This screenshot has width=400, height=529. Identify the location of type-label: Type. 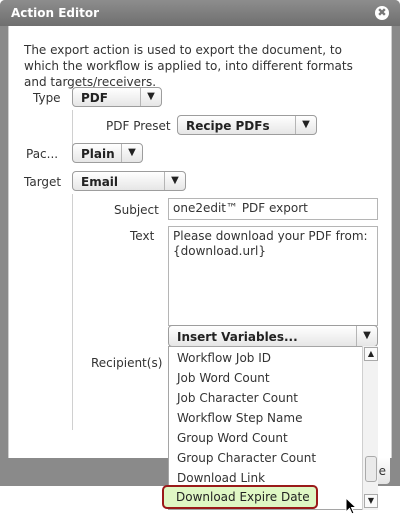
(47, 98).